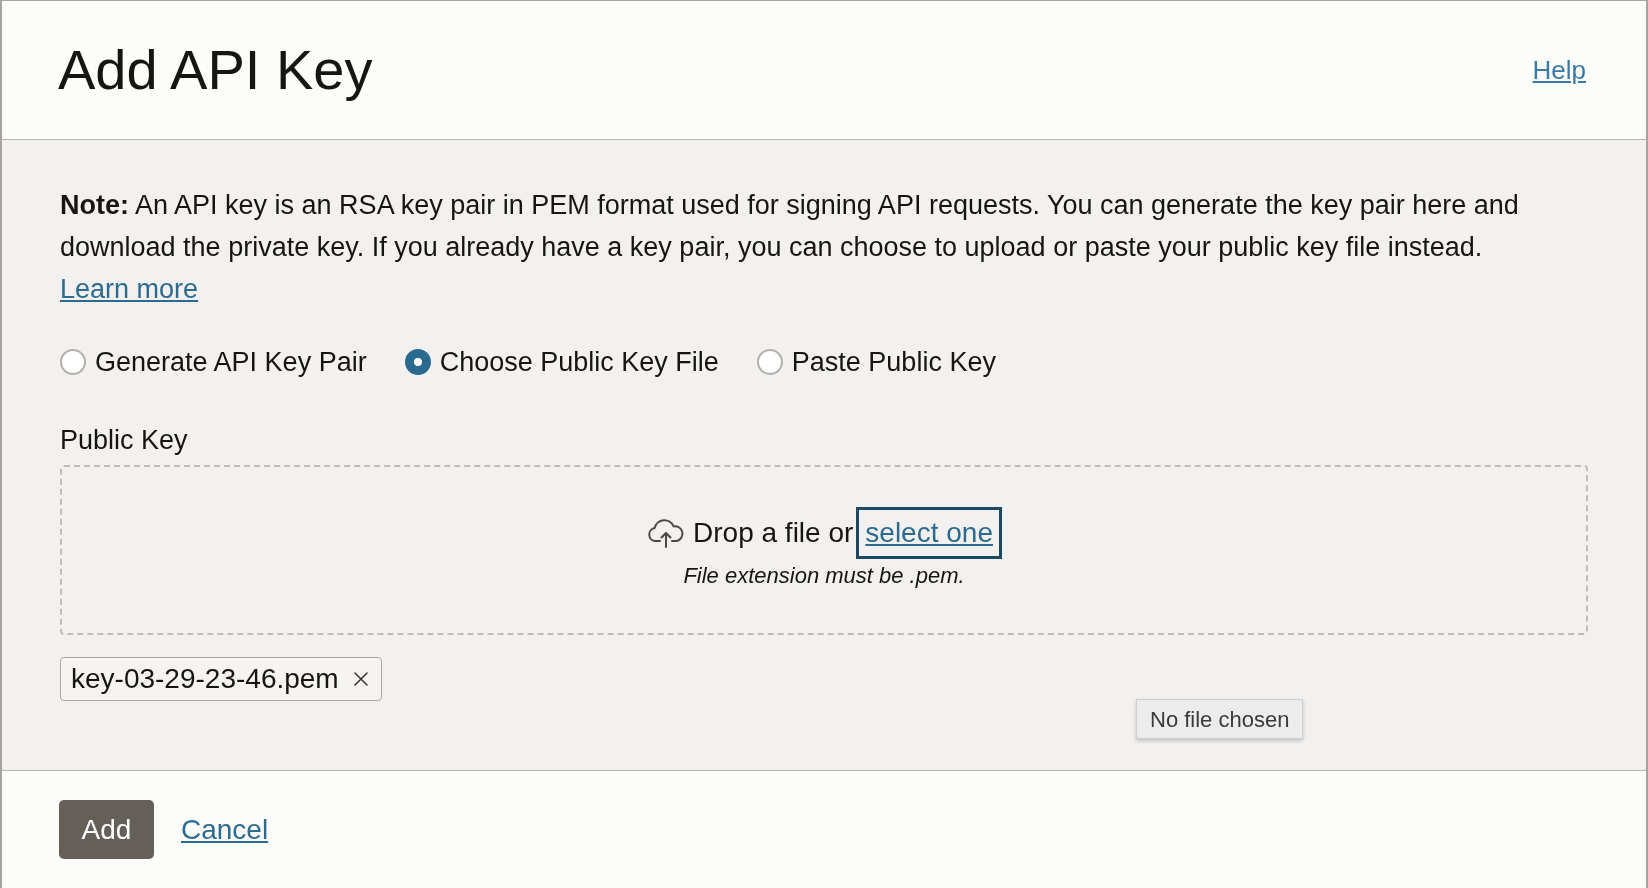 The height and width of the screenshot is (888, 1648). I want to click on note-text: Note: An API key is an RSA key pair in PEM format used for signing API requests. You can generate the key pair here and download the private key. If you already have a key pair, you can choose to upload or paste your public key file instead., so click(790, 226).